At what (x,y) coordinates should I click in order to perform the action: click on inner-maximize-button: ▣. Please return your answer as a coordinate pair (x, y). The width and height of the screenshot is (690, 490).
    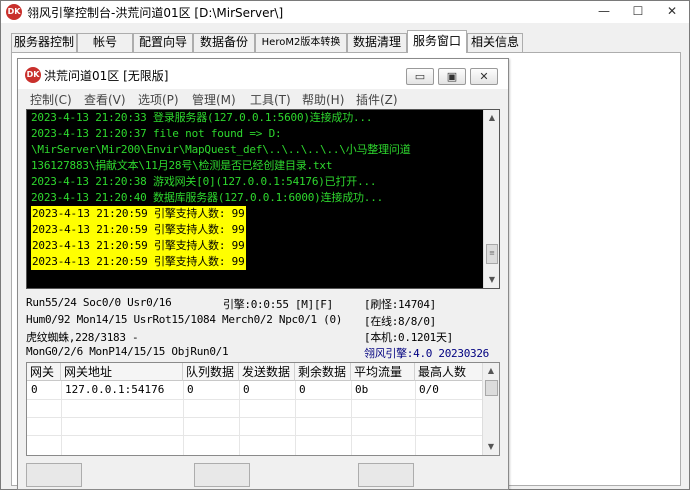
    Looking at the image, I should click on (452, 76).